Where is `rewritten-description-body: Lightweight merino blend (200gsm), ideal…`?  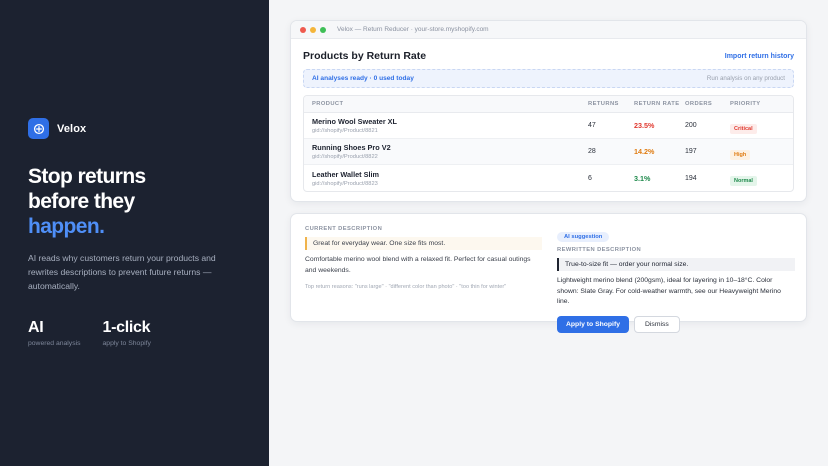
rewritten-description-body: Lightweight merino blend (200gsm), ideal… is located at coordinates (669, 291).